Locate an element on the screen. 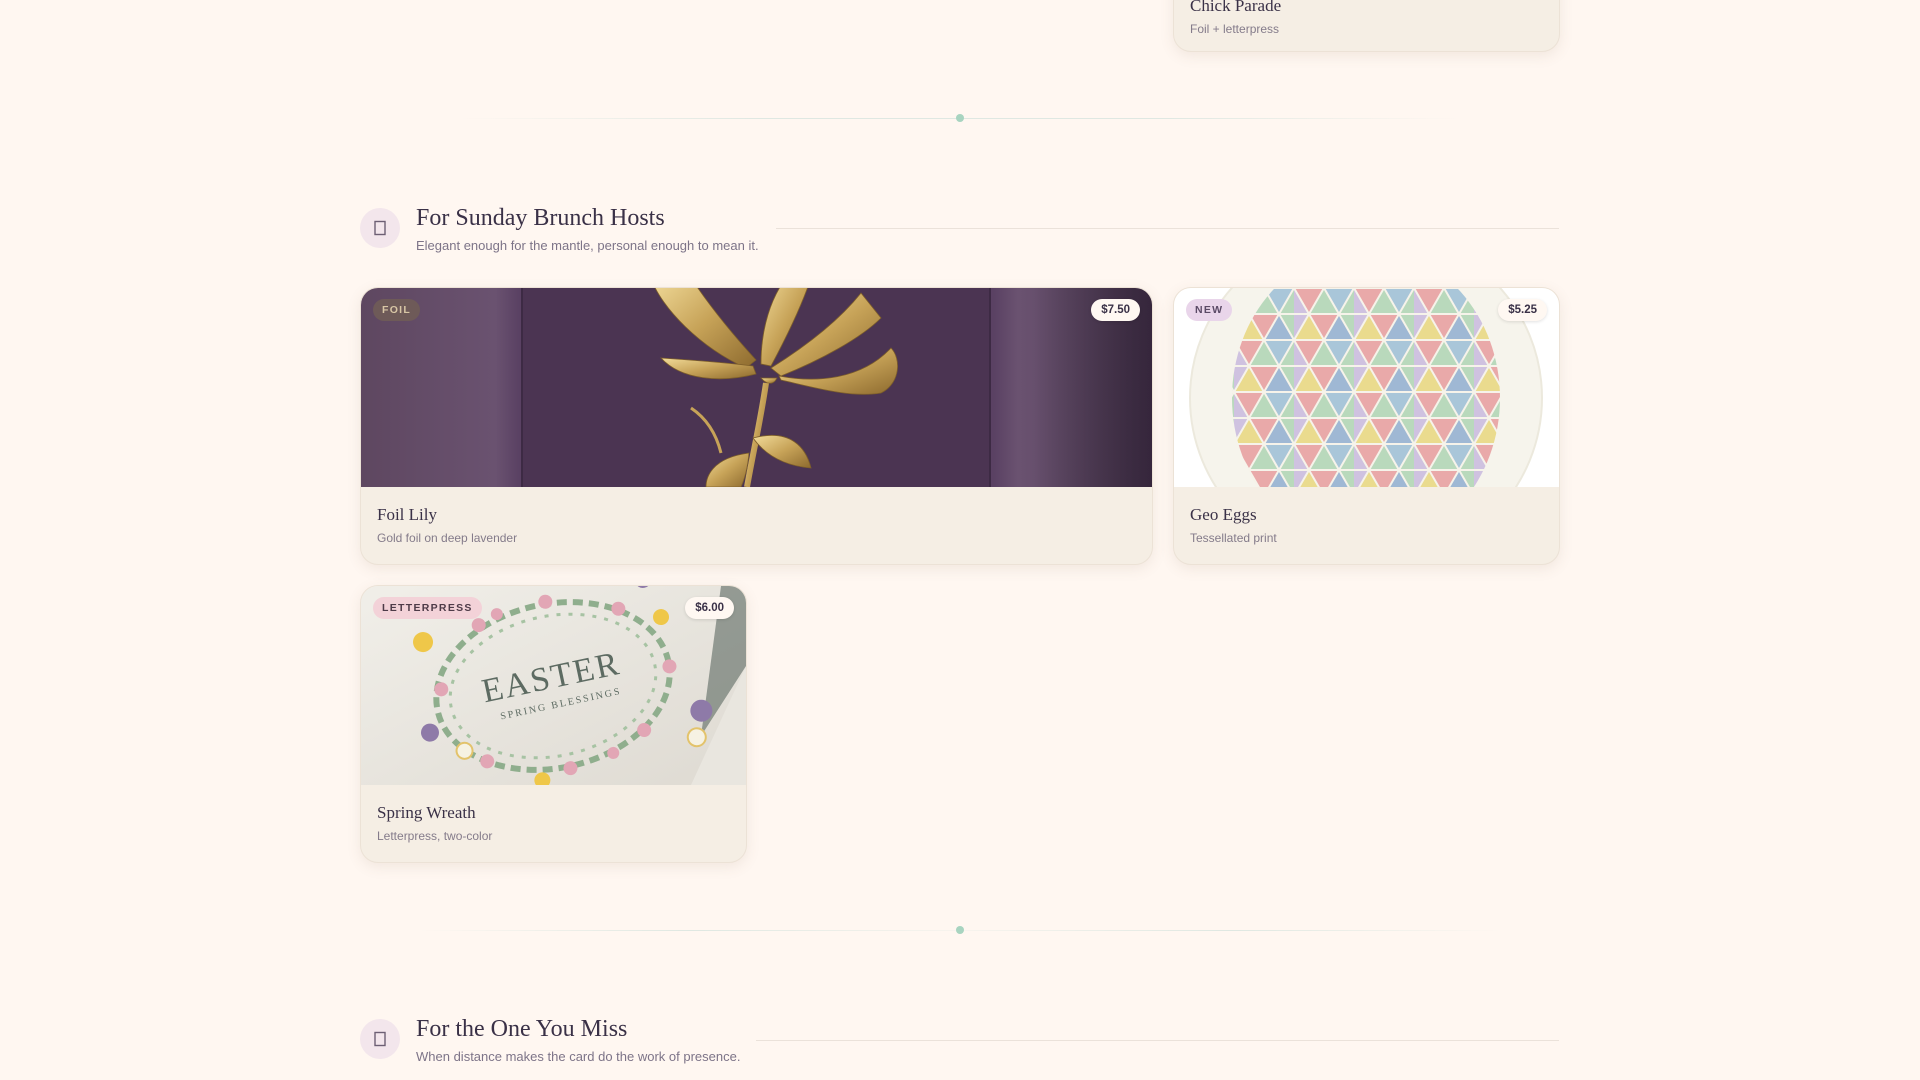 The height and width of the screenshot is (1080, 1920). card-title: Chick Parade is located at coordinates (1236, 7).